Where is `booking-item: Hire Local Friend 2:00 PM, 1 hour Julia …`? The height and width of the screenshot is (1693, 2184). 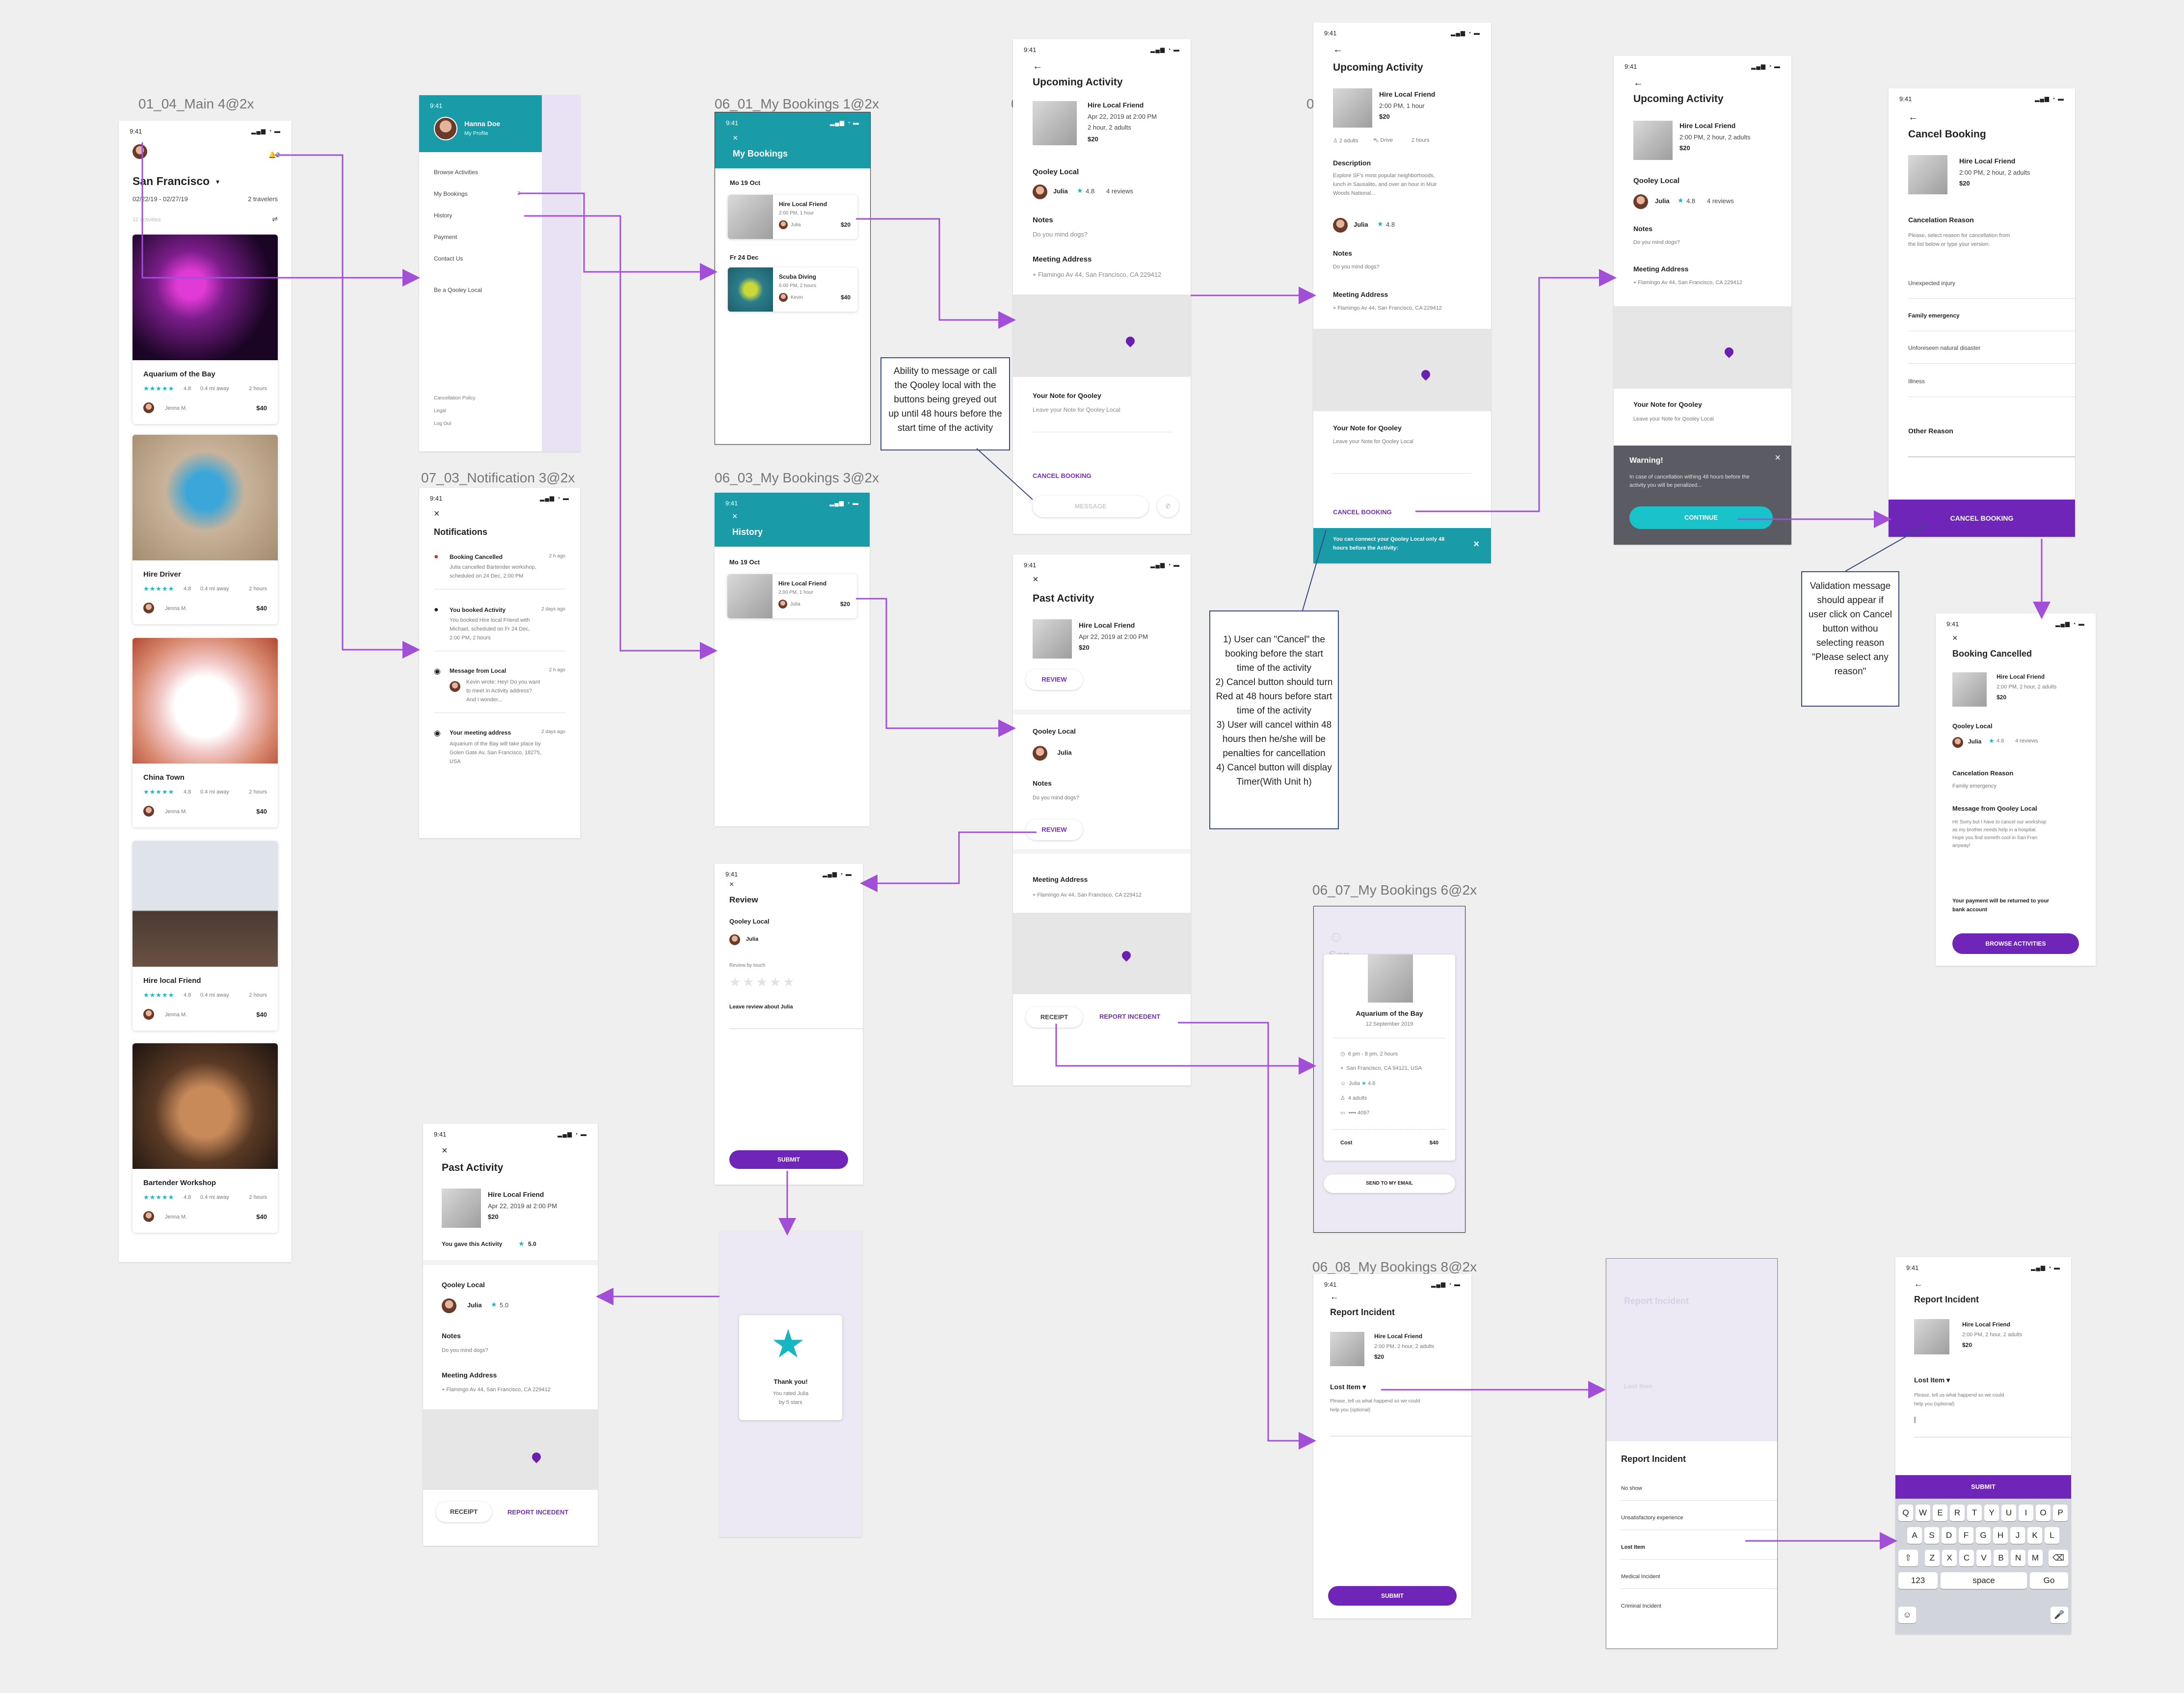 booking-item: Hire Local Friend 2:00 PM, 1 hour Julia … is located at coordinates (792, 217).